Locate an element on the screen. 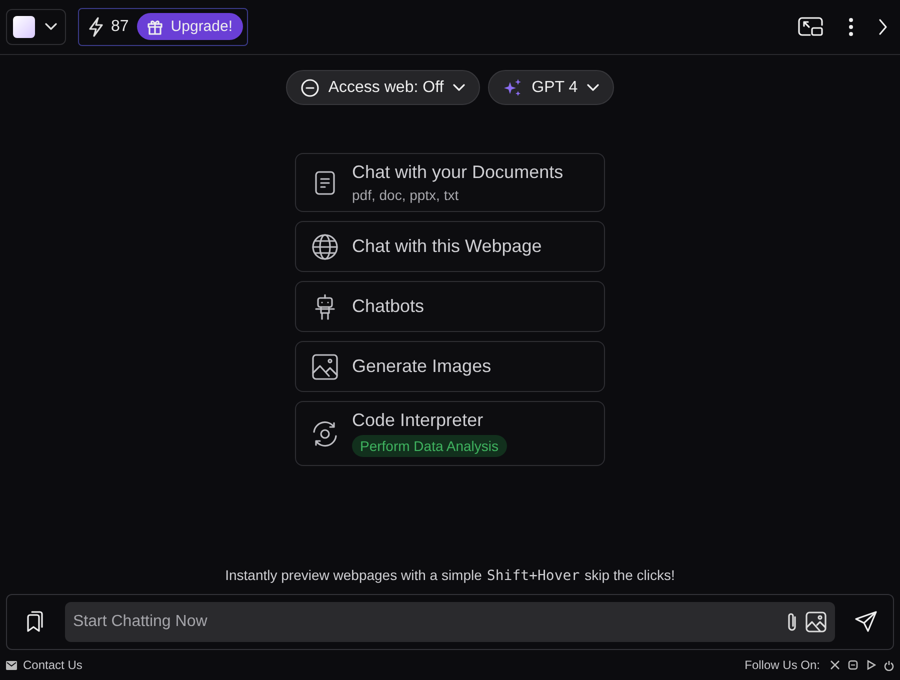 This screenshot has width=900, height=680. globe-icon is located at coordinates (325, 246).